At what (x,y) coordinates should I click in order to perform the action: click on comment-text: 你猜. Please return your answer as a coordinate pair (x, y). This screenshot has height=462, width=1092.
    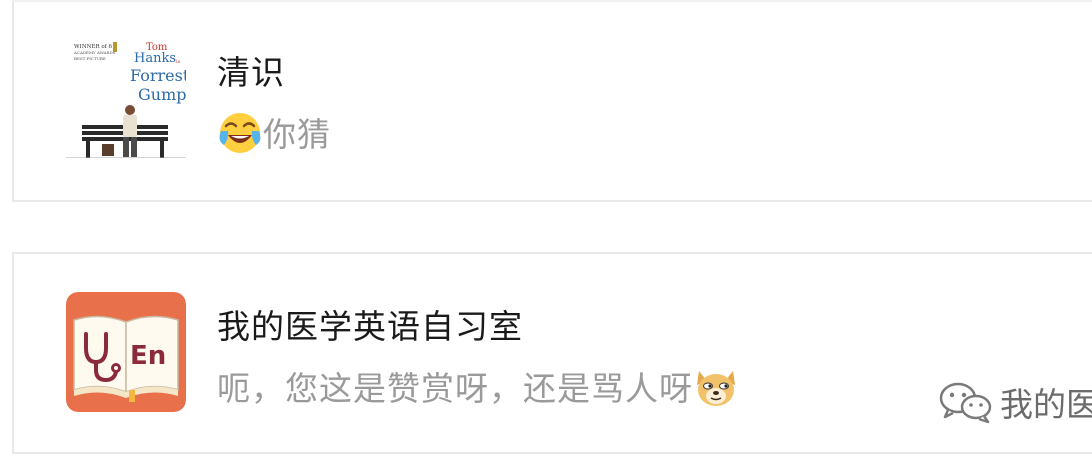
    Looking at the image, I should click on (274, 132).